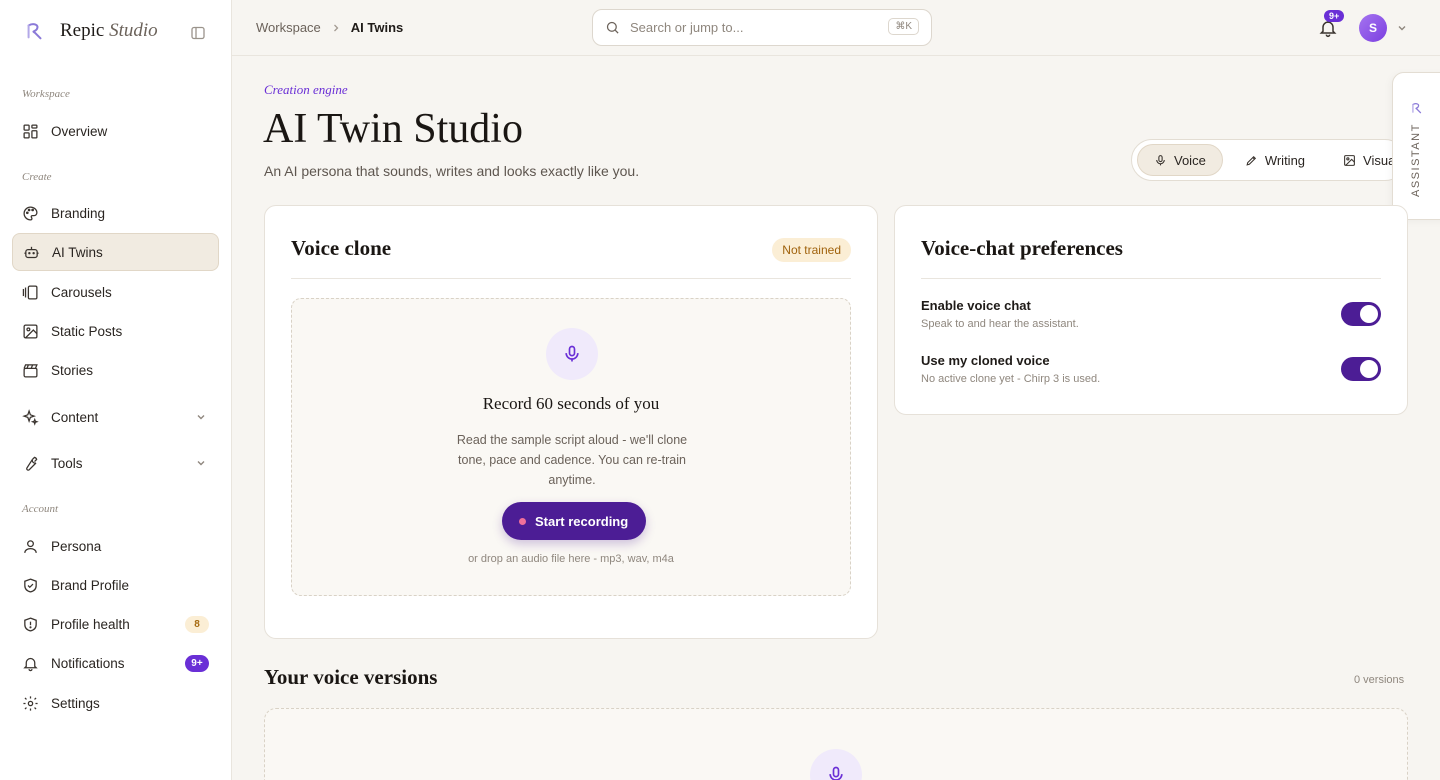 The image size is (1440, 780). What do you see at coordinates (30, 292) in the screenshot?
I see `carousel-icon` at bounding box center [30, 292].